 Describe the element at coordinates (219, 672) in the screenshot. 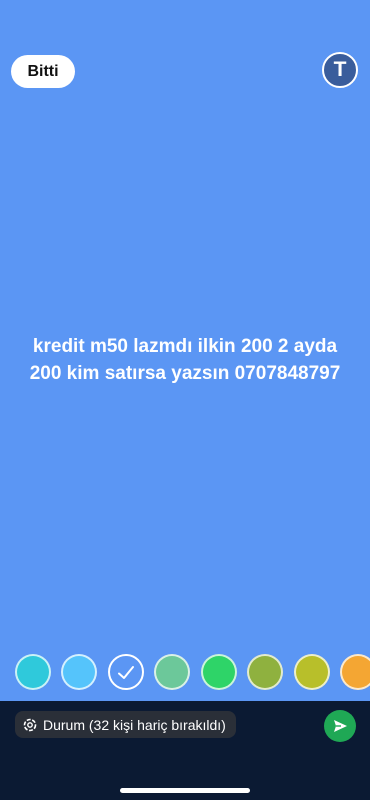

I see `color-swatch-green` at that location.